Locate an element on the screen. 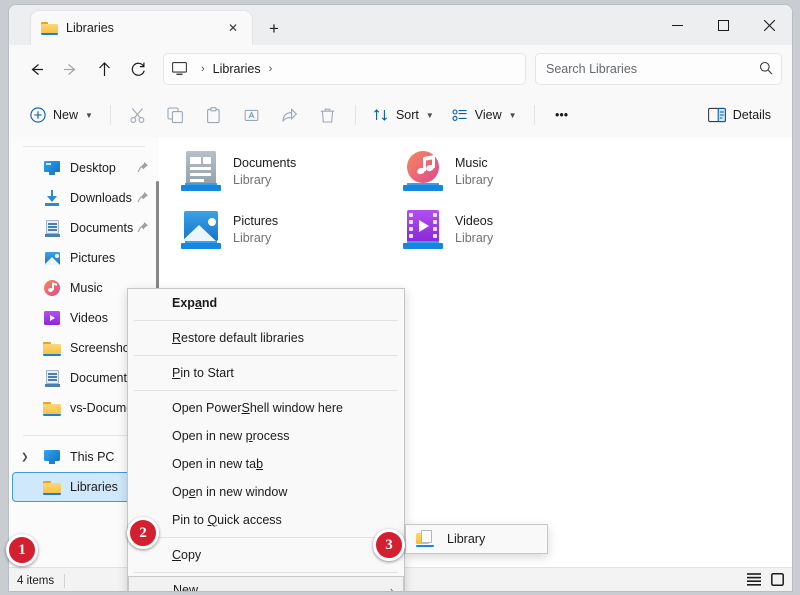 The height and width of the screenshot is (595, 800). file-tile-documents: Documents Library is located at coordinates (294, 172).